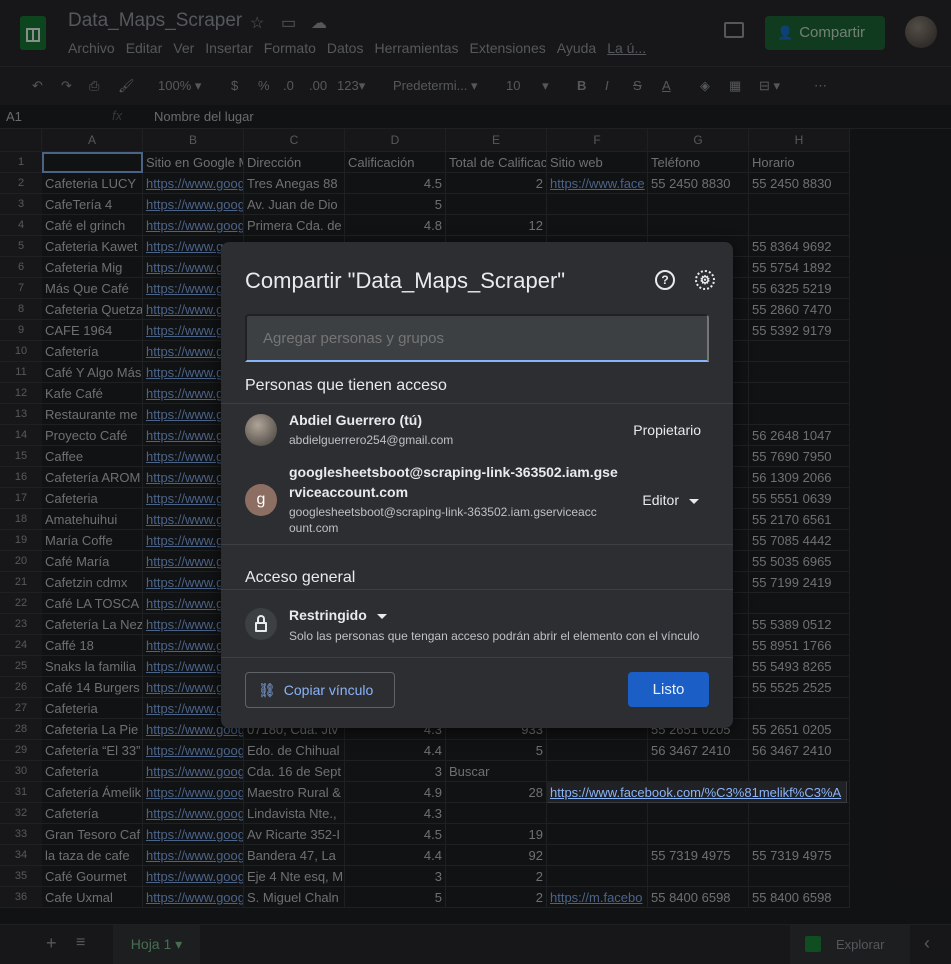 The width and height of the screenshot is (951, 964). Describe the element at coordinates (670, 500) in the screenshot. I see `editor-role-dropdown: Editor` at that location.